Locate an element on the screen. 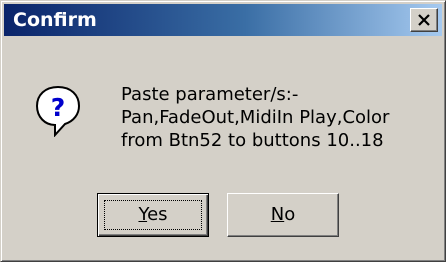 Image resolution: width=446 pixels, height=262 pixels. no-button: No is located at coordinates (283, 215).